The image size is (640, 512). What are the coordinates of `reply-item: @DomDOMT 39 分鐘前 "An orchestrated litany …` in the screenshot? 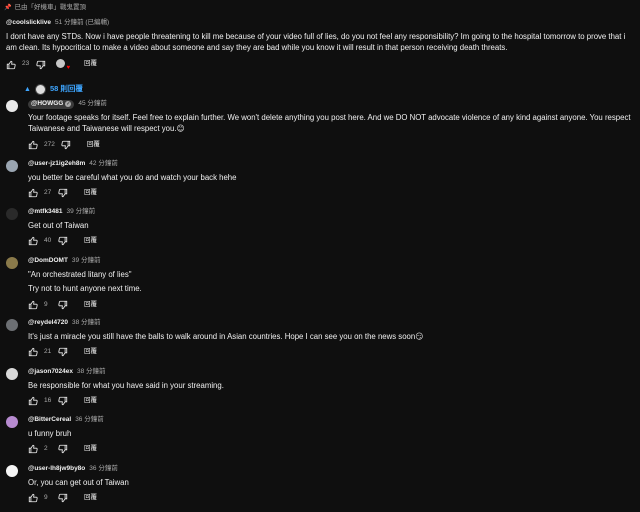 It's located at (319, 283).